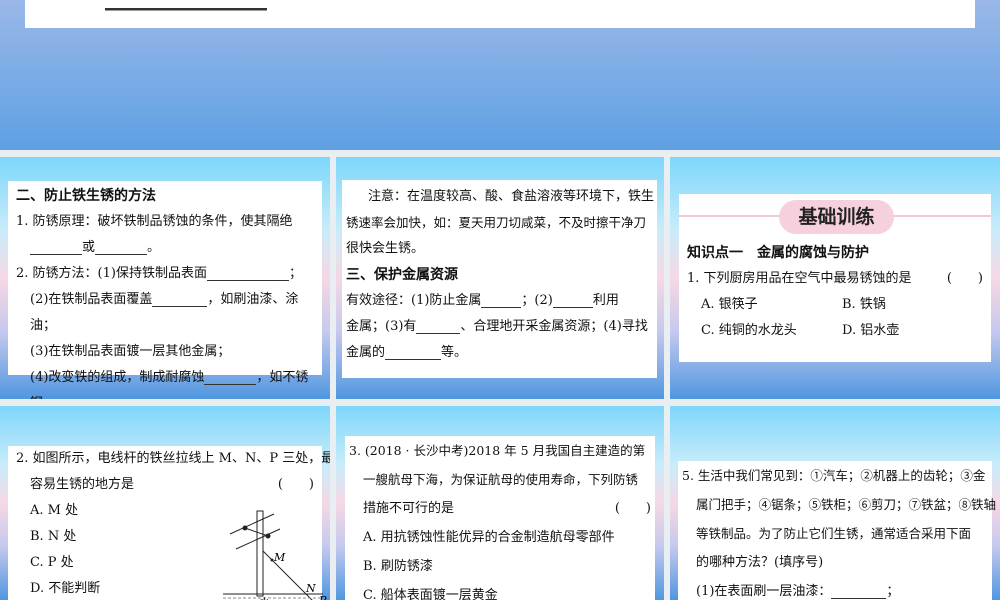 Image resolution: width=1000 pixels, height=600 pixels. I want to click on question-line: 3. (2018 · 长沙中考)2018 年 5 月我国自主建造的第, so click(497, 450).